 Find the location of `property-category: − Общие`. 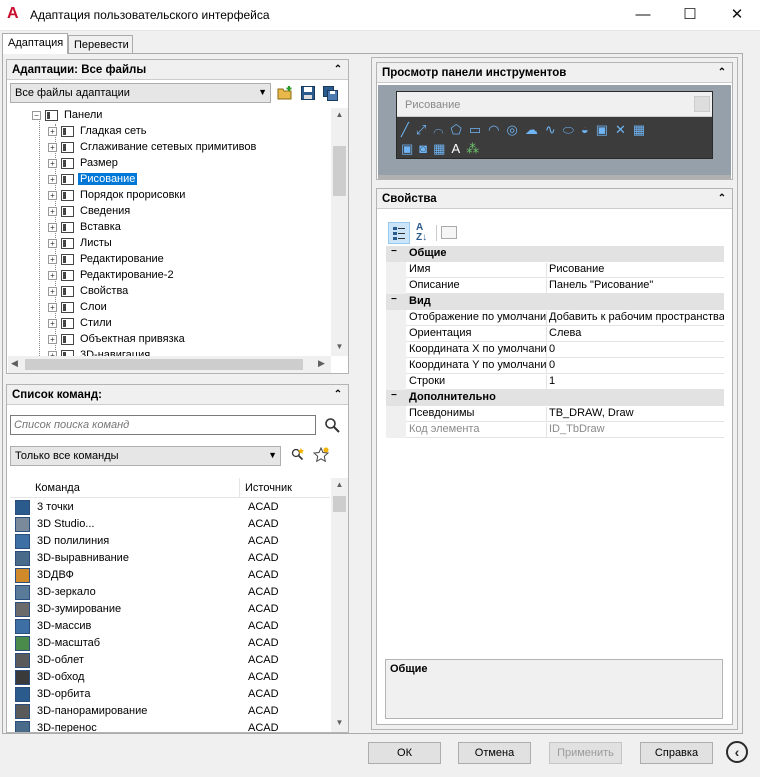

property-category: − Общие is located at coordinates (555, 254).